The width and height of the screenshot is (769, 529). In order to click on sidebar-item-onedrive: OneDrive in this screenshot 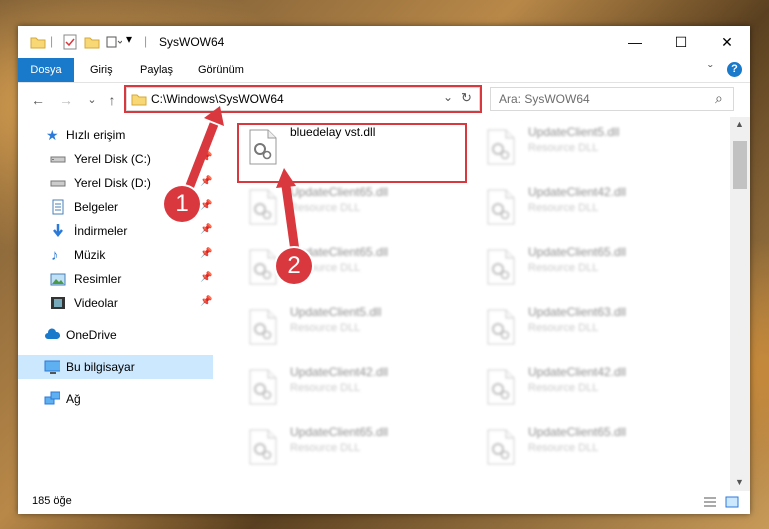, I will do `click(115, 335)`.